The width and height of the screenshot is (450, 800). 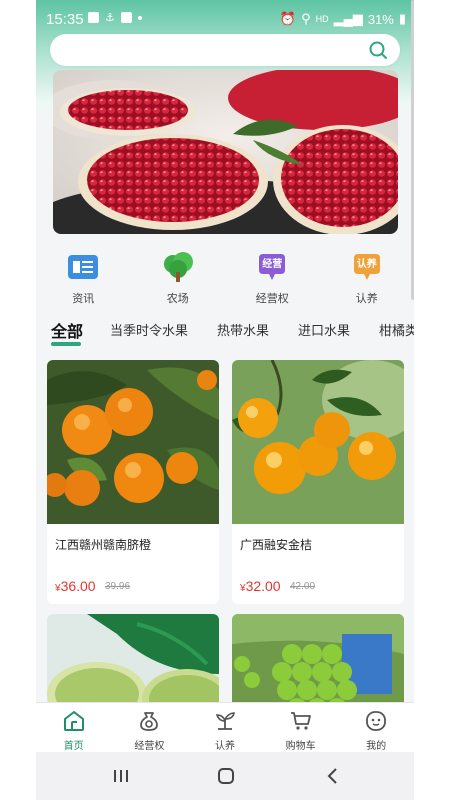 I want to click on search-bar, so click(x=225, y=50).